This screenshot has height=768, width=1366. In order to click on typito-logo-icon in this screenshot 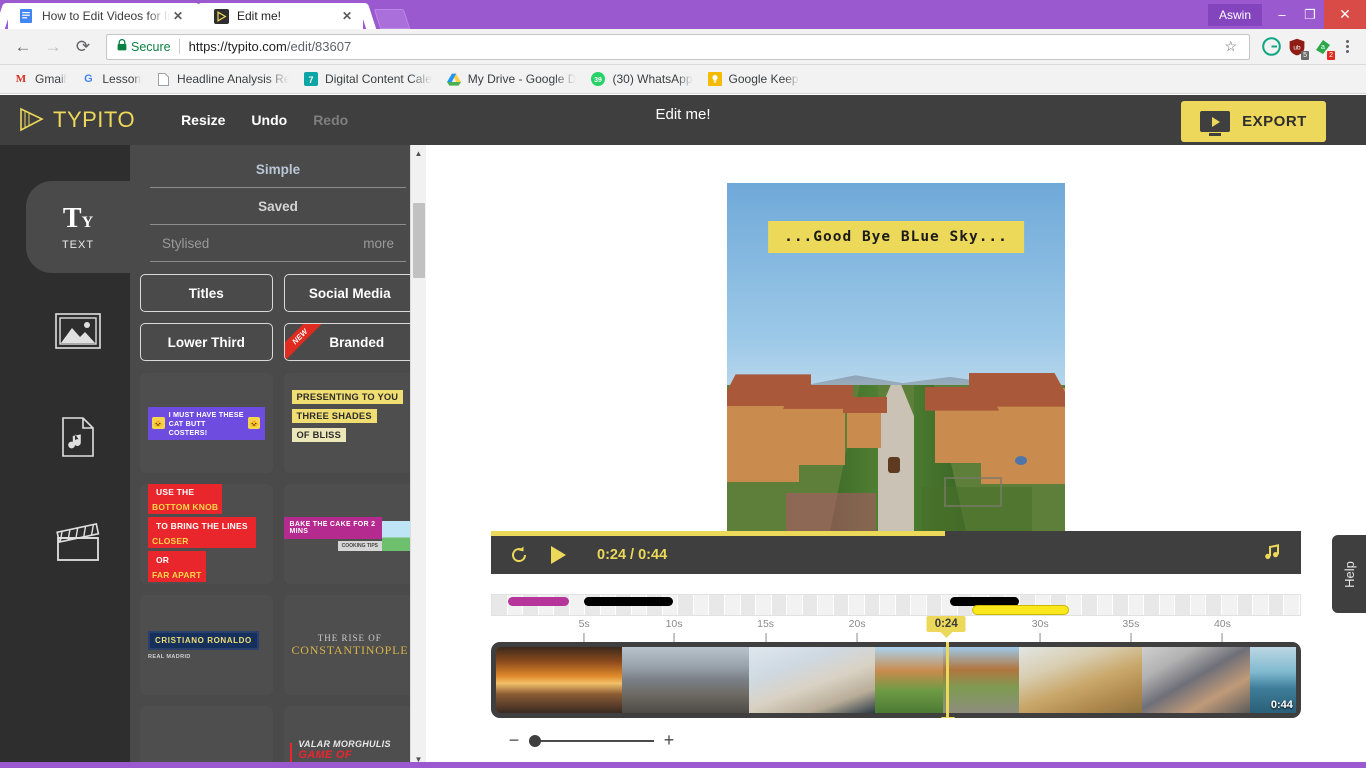, I will do `click(32, 120)`.